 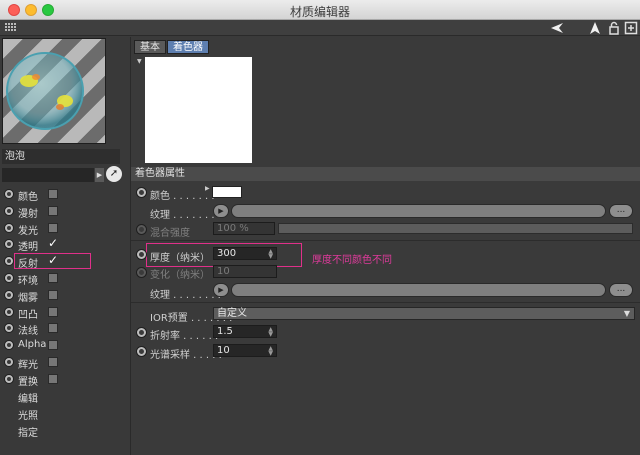 I want to click on tab-shader: 着色器, so click(x=188, y=47).